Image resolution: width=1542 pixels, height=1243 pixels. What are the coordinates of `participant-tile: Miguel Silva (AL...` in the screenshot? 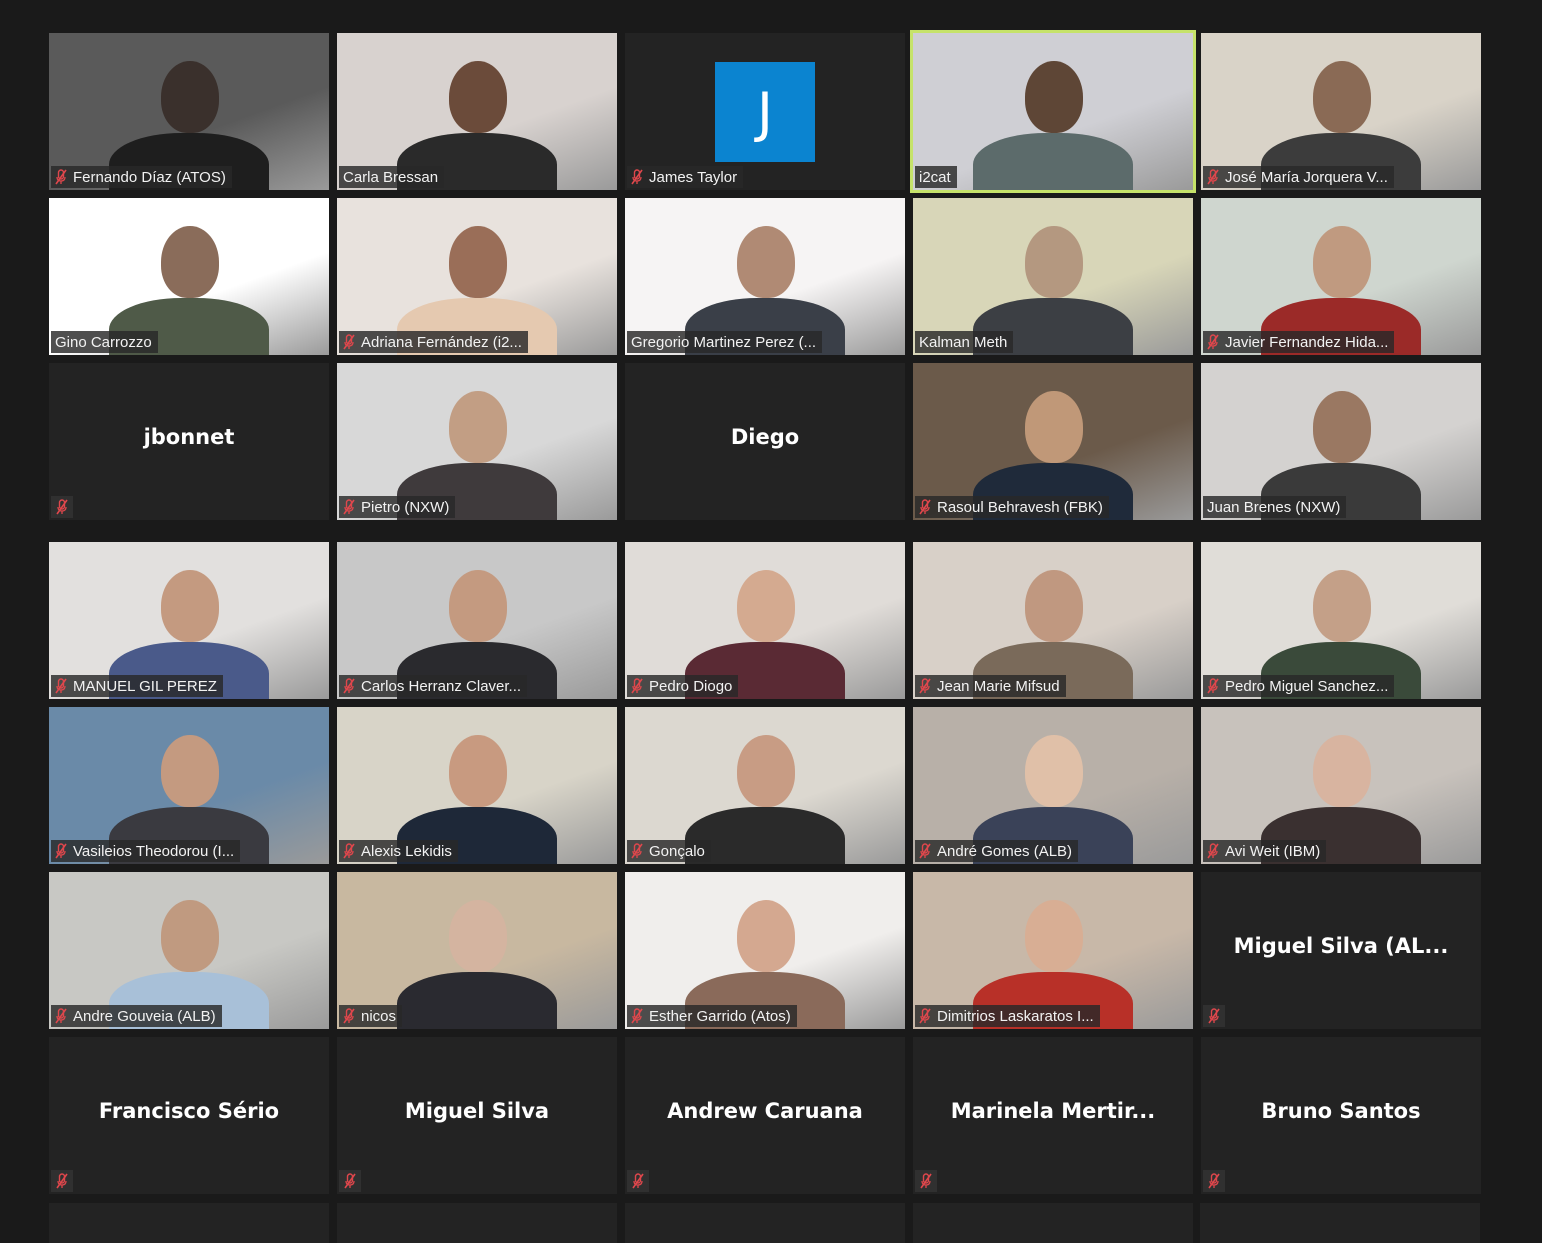 It's located at (1341, 950).